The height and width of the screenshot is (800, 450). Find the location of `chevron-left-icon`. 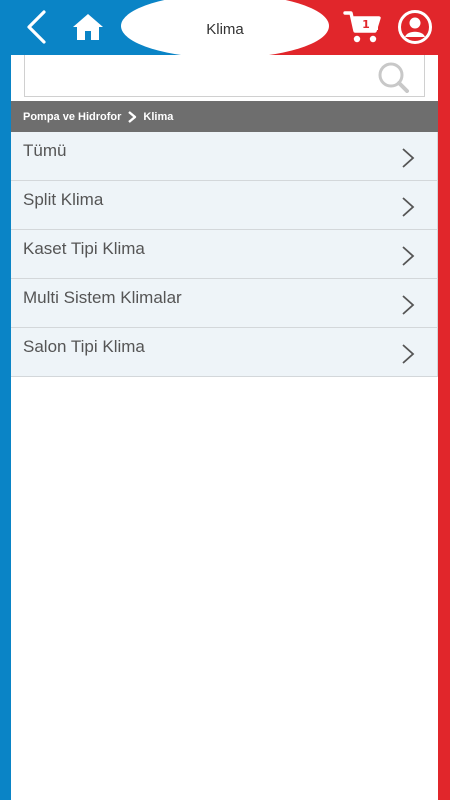

chevron-left-icon is located at coordinates (36, 27).